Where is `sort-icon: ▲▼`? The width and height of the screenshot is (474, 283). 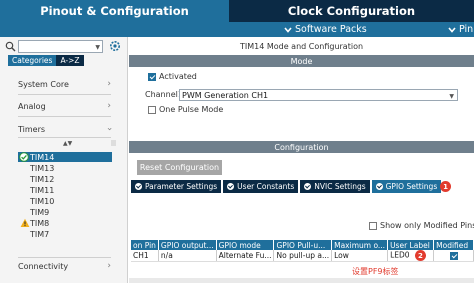 sort-icon: ▲▼ is located at coordinates (67, 143).